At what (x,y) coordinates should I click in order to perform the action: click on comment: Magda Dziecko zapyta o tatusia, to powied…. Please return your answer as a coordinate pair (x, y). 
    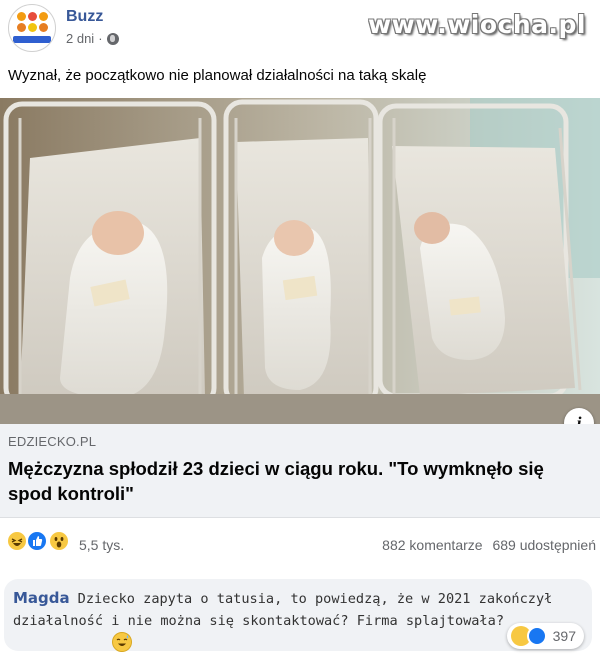
    Looking at the image, I should click on (300, 616).